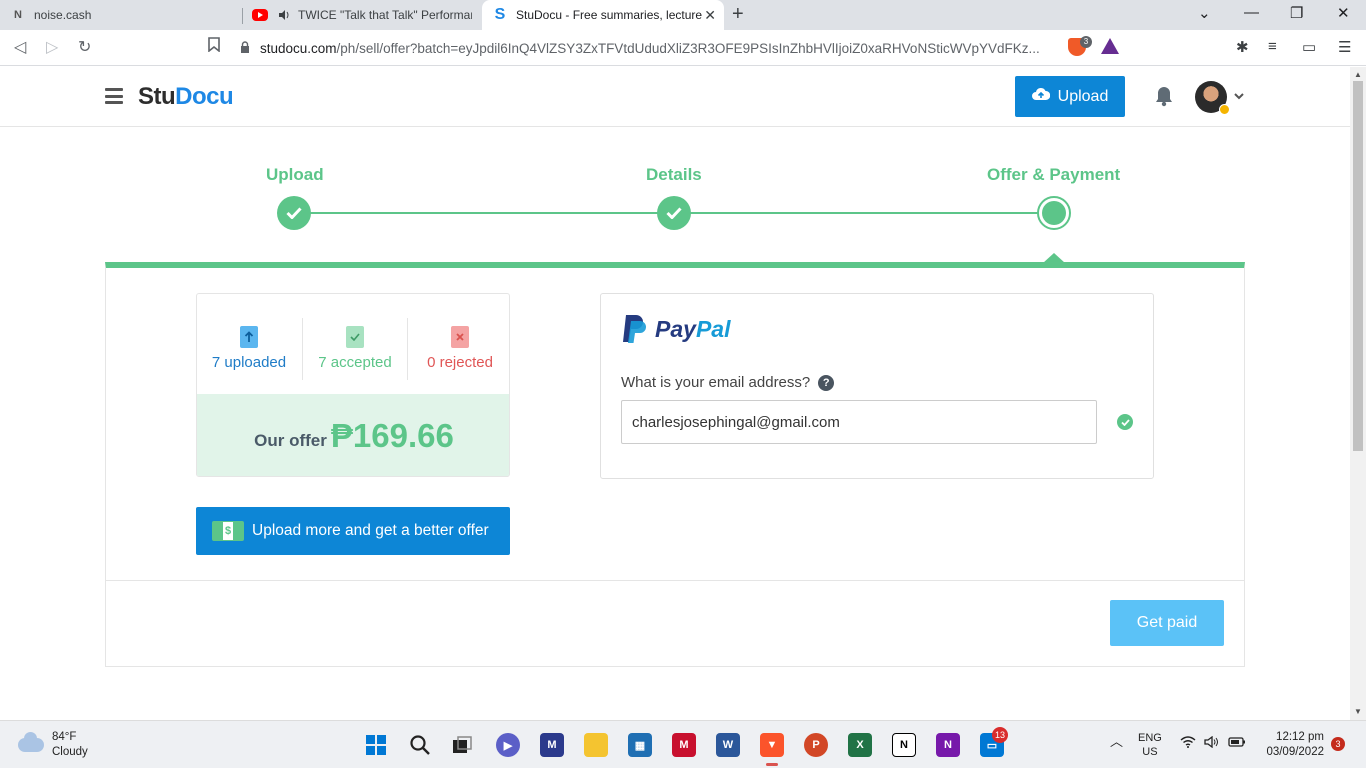  I want to click on studocu-logo: StuDocu, so click(186, 97).